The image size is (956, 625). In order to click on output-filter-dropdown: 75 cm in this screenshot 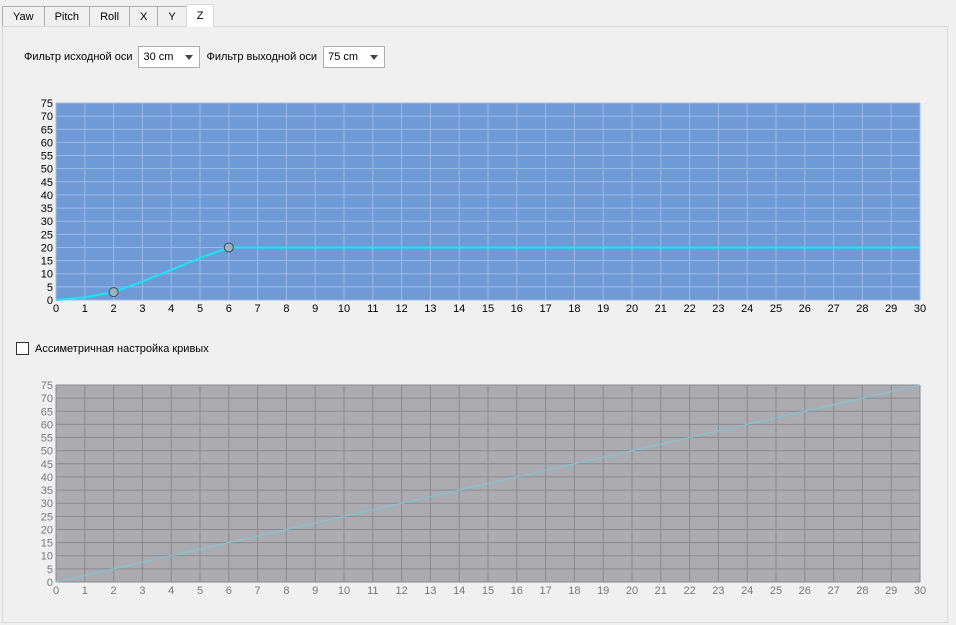, I will do `click(354, 57)`.